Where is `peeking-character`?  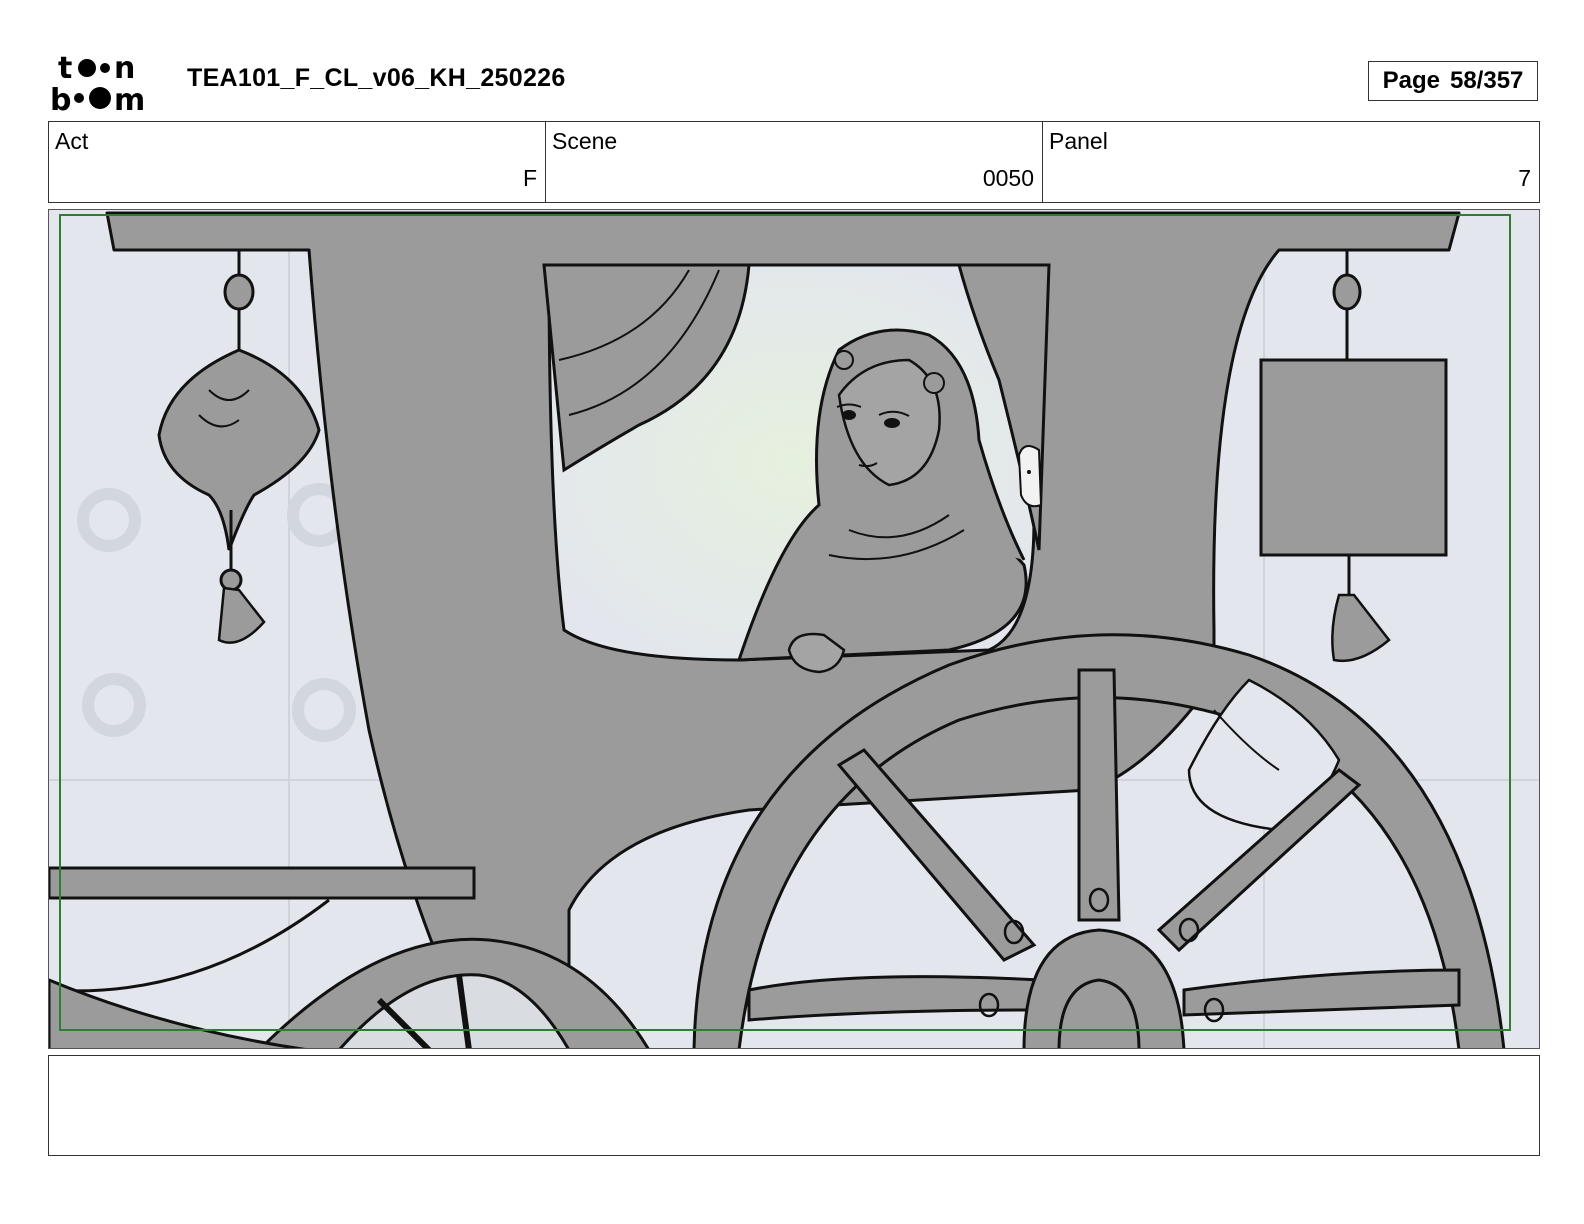
peeking-character is located at coordinates (1030, 476).